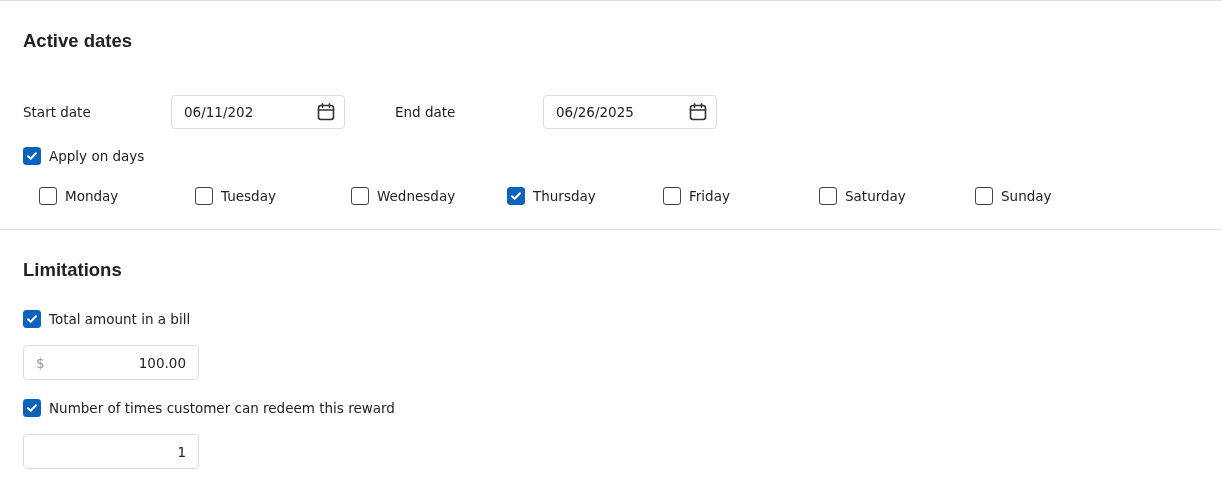  Describe the element at coordinates (248, 196) in the screenshot. I see `checkbox-label: Tuesday` at that location.